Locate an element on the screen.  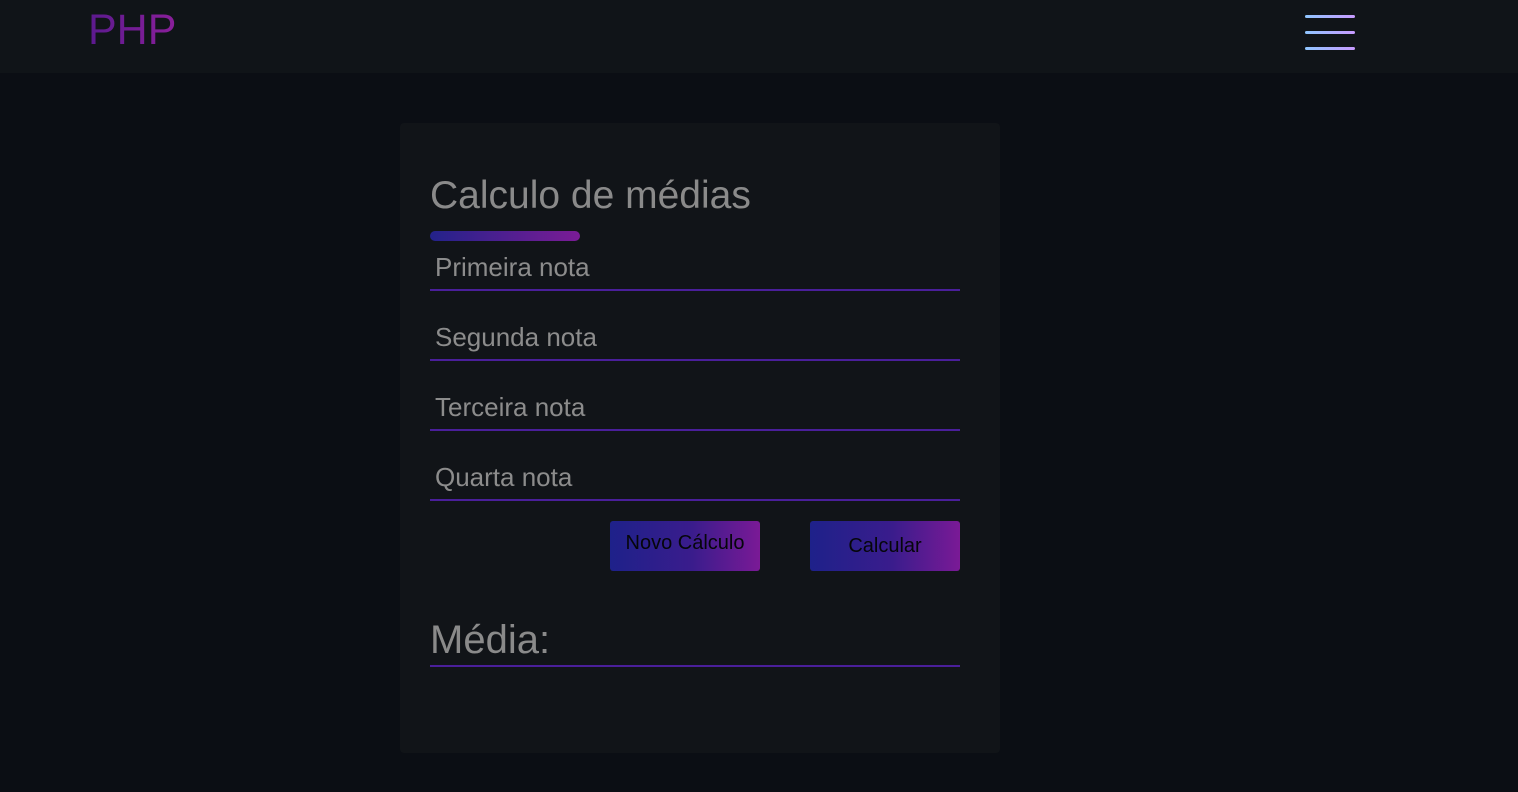
fourth-grade-input is located at coordinates (695, 477).